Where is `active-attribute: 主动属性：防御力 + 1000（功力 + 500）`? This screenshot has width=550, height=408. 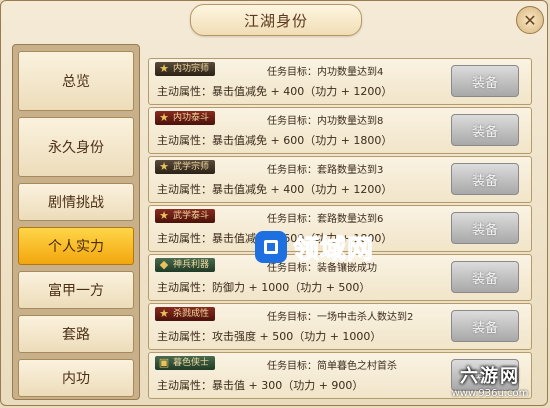 active-attribute: 主动属性：防御力 + 1000（功力 + 500） is located at coordinates (264, 287).